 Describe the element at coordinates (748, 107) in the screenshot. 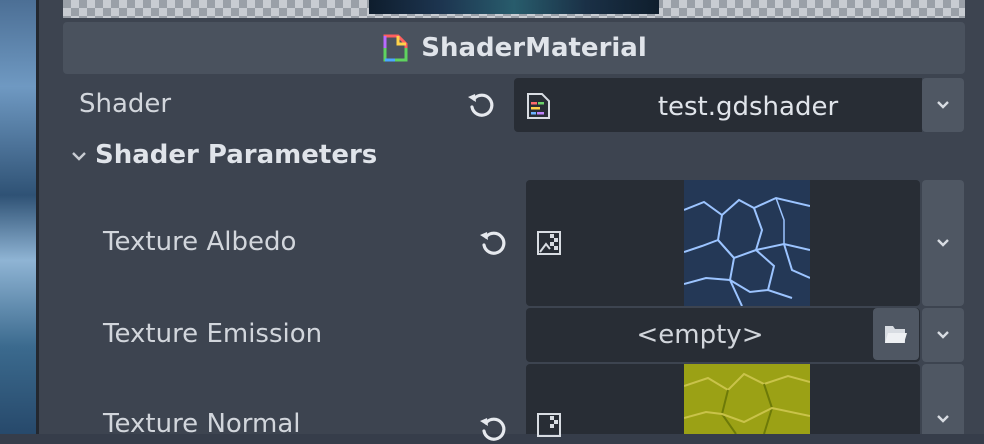

I see `shader-file-name: test.gdshader` at that location.